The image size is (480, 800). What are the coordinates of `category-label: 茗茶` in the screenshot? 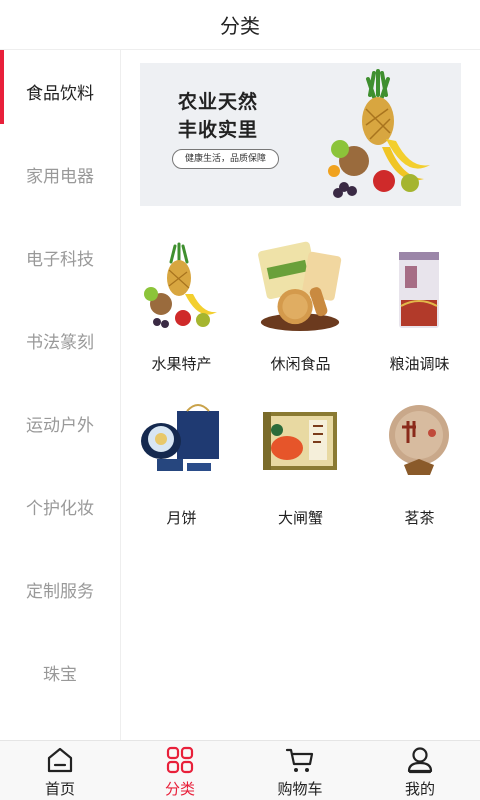 It's located at (419, 518).